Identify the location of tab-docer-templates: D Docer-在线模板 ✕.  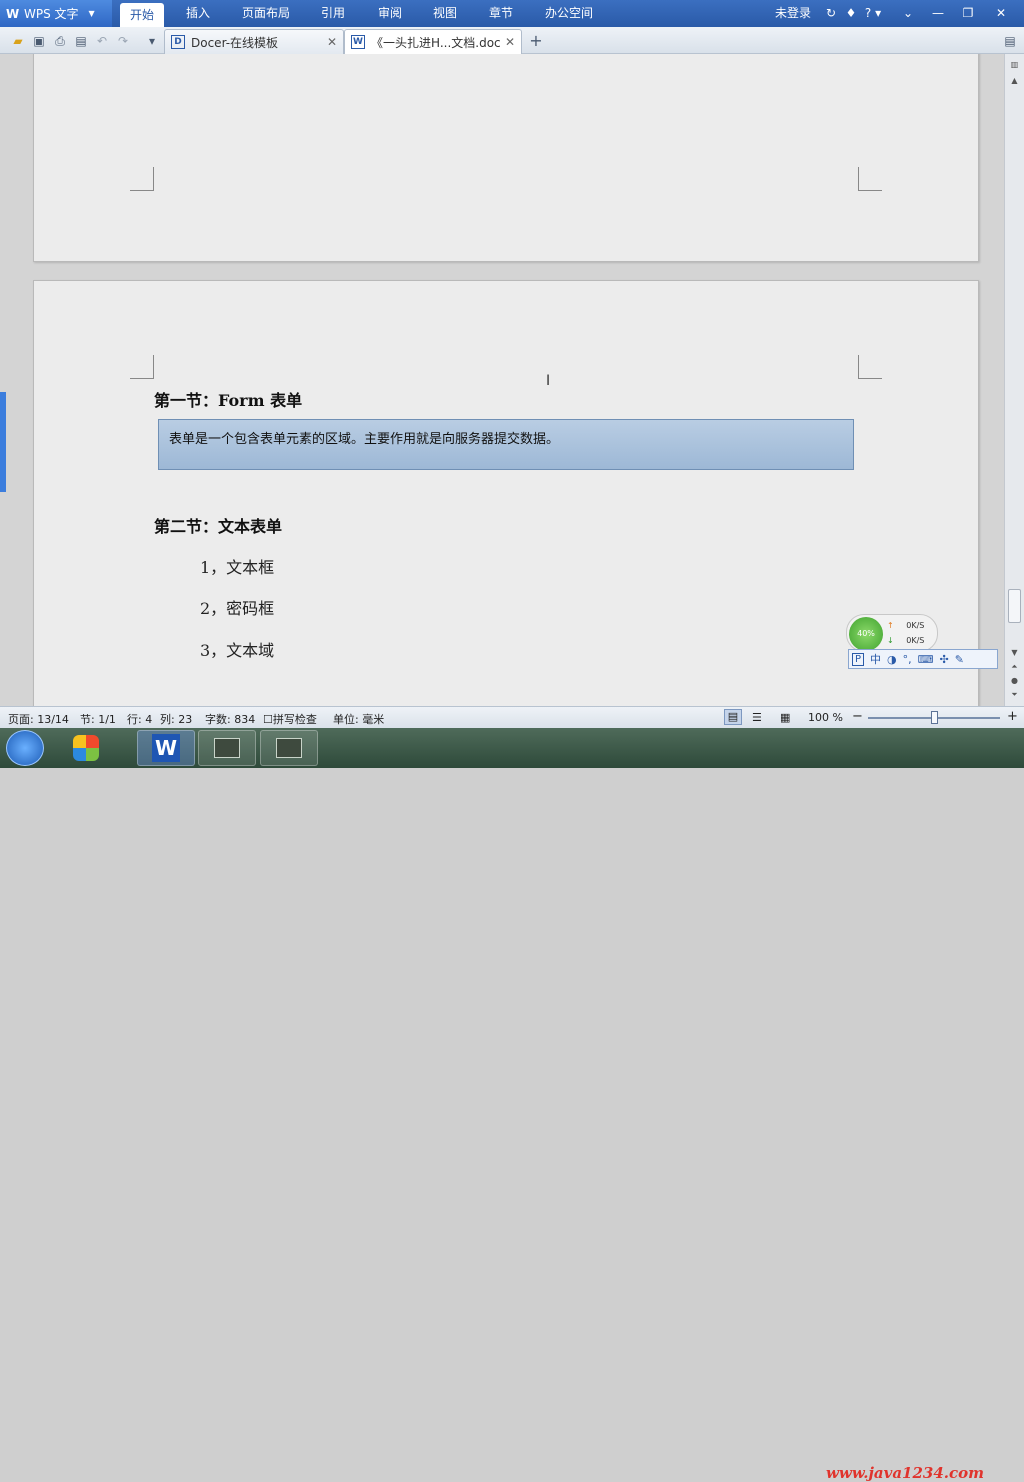
(254, 41).